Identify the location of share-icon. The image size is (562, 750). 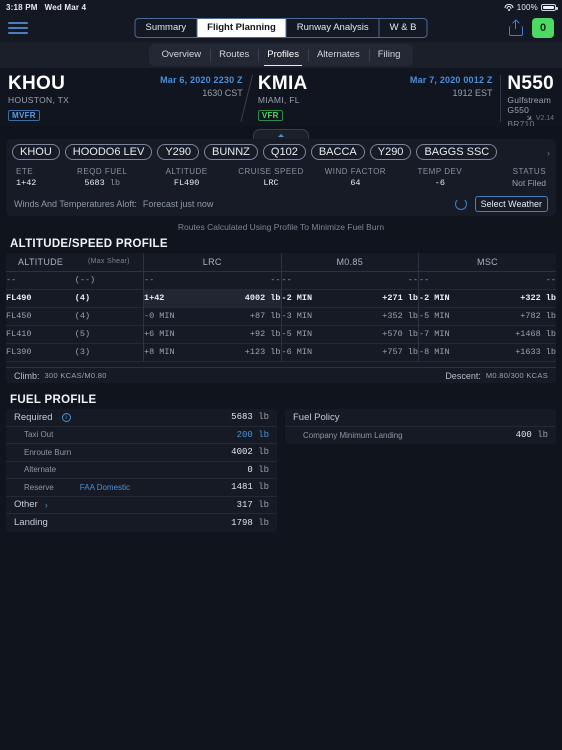
(516, 28).